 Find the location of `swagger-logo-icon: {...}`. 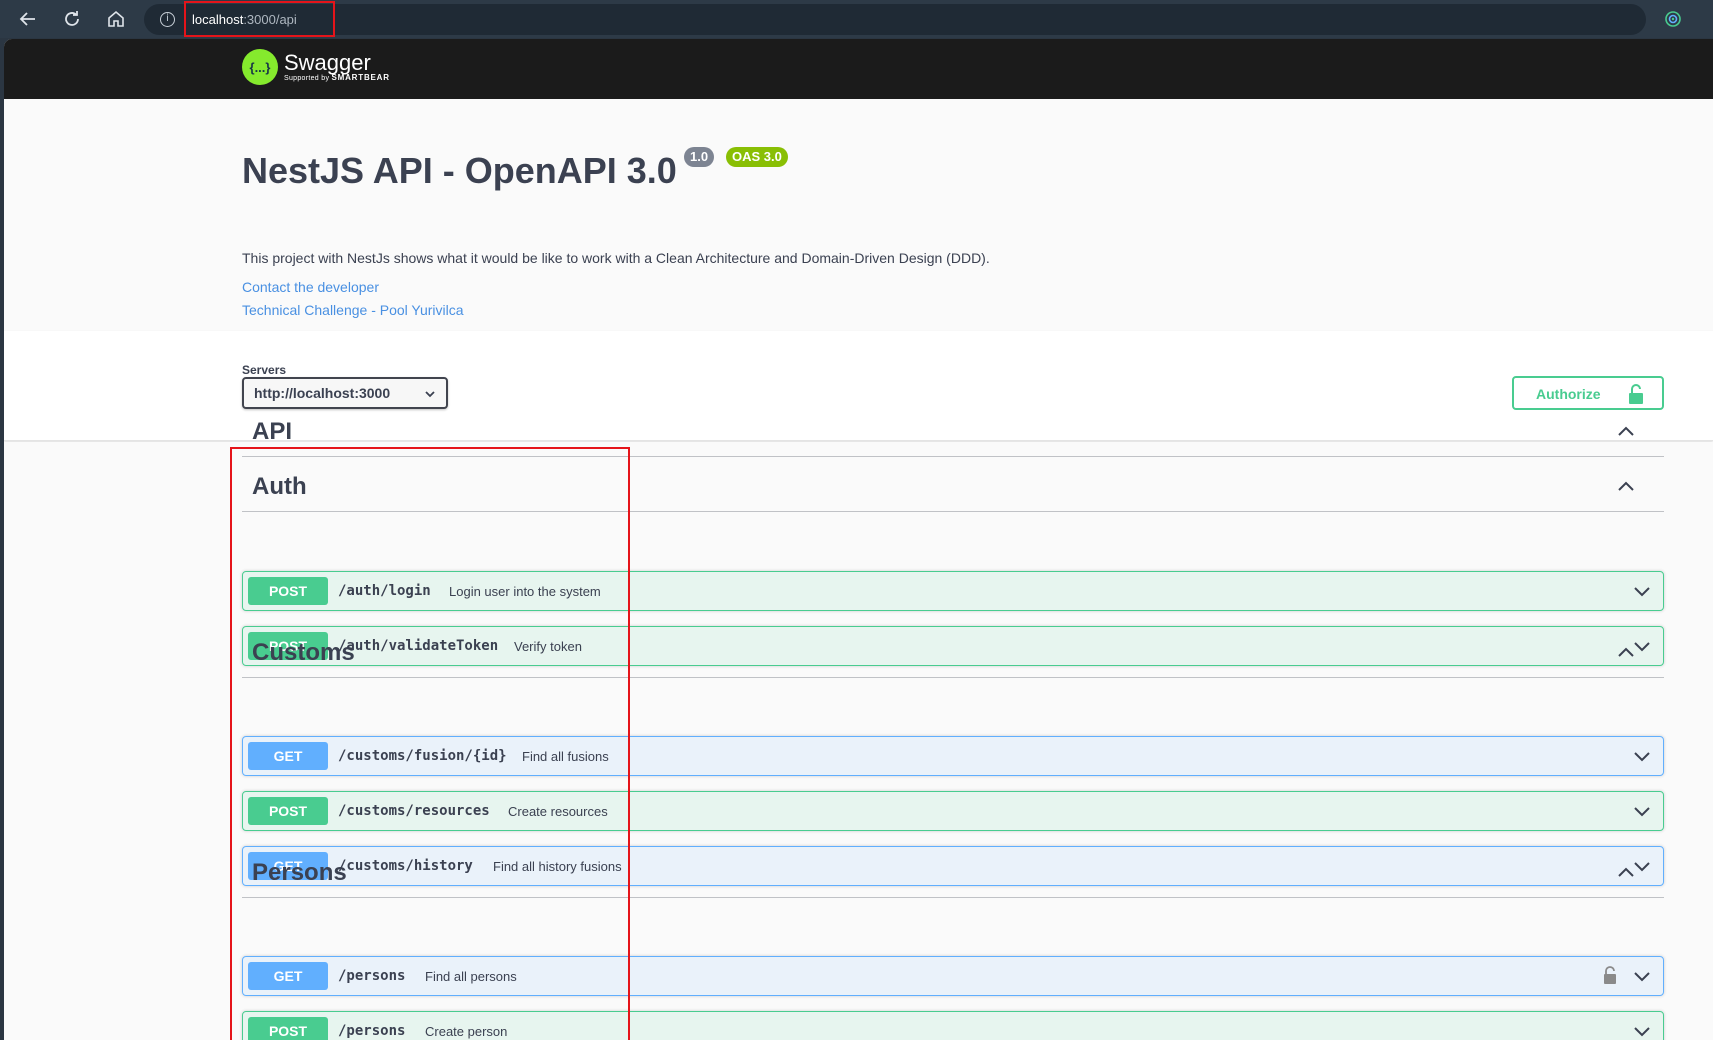

swagger-logo-icon: {...} is located at coordinates (260, 67).